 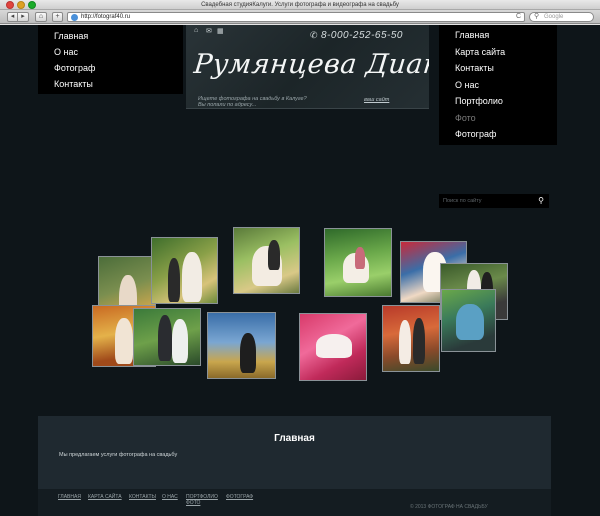 What do you see at coordinates (498, 52) in the screenshot?
I see `right-nav-item-sitemap: Карта сайта` at bounding box center [498, 52].